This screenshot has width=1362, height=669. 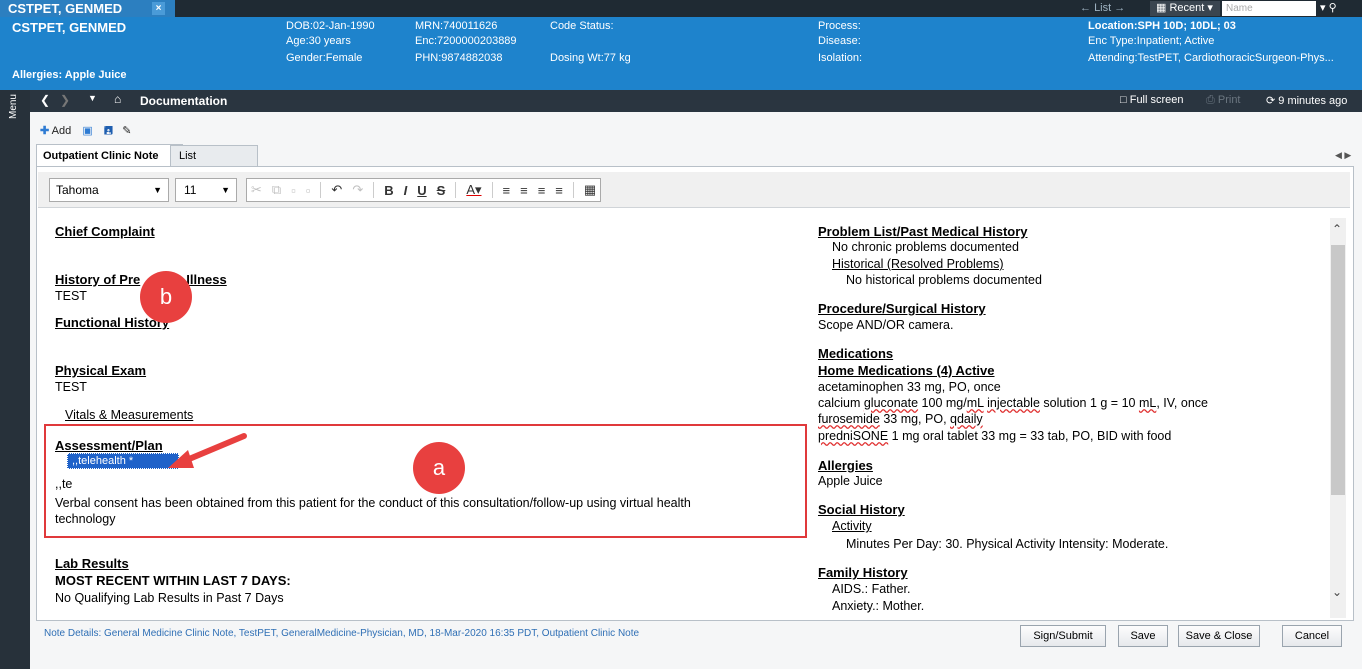 I want to click on annotation-arrow-icon, so click(x=207, y=450).